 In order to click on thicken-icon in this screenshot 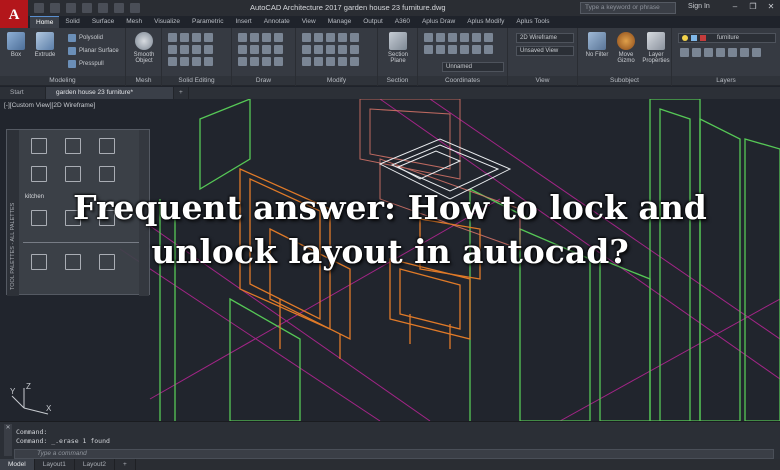, I will do `click(184, 49)`.